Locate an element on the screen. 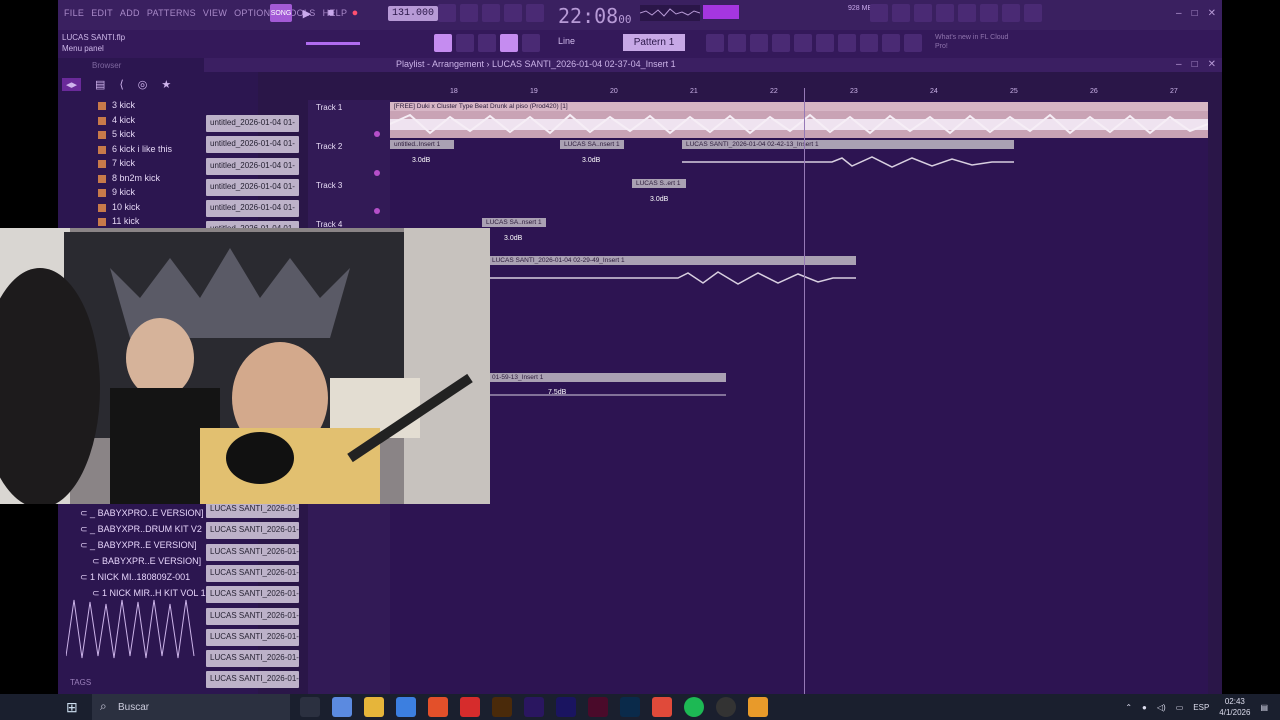 The width and height of the screenshot is (1280, 720). channel-rack-icon is located at coordinates (715, 43).